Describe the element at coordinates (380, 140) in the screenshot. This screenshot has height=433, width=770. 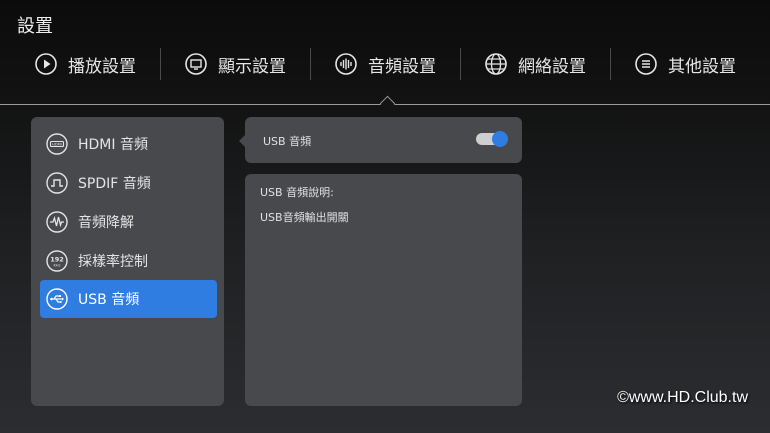
I see `usb-audio-setting-row: USB 音頻` at that location.